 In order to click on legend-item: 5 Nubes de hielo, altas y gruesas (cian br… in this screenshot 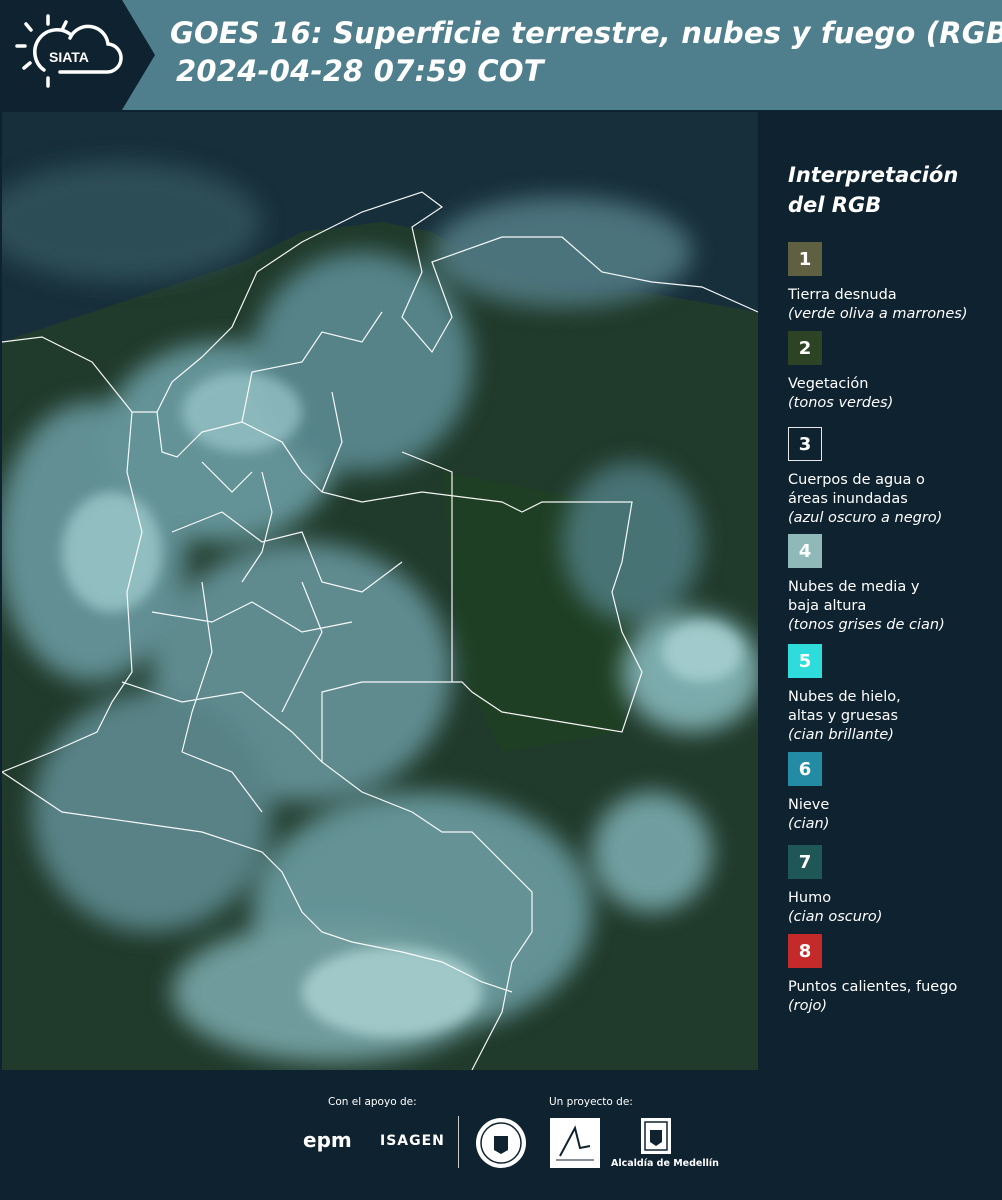, I will do `click(890, 694)`.